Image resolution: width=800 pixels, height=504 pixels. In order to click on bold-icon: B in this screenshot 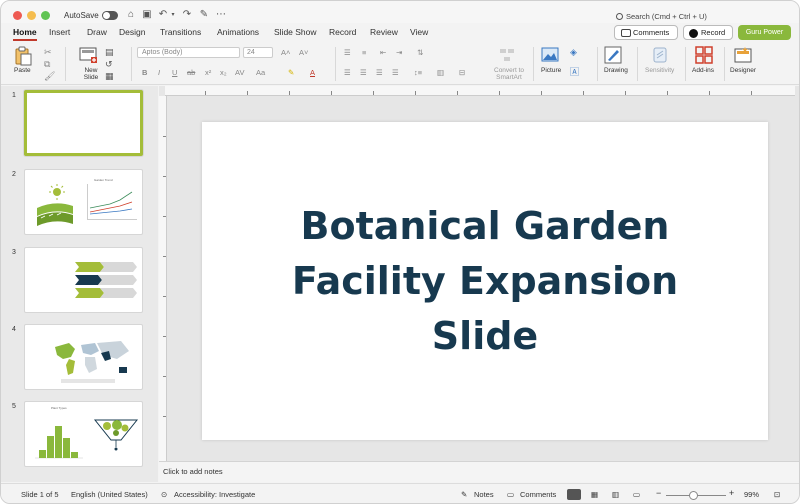, I will do `click(144, 72)`.